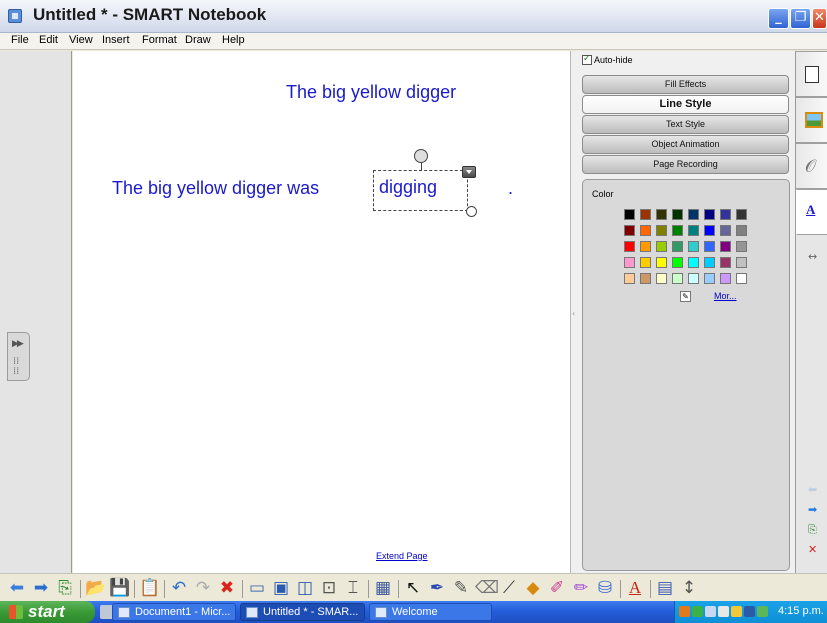 The image size is (827, 623). I want to click on pen-icon: ✒, so click(437, 588).